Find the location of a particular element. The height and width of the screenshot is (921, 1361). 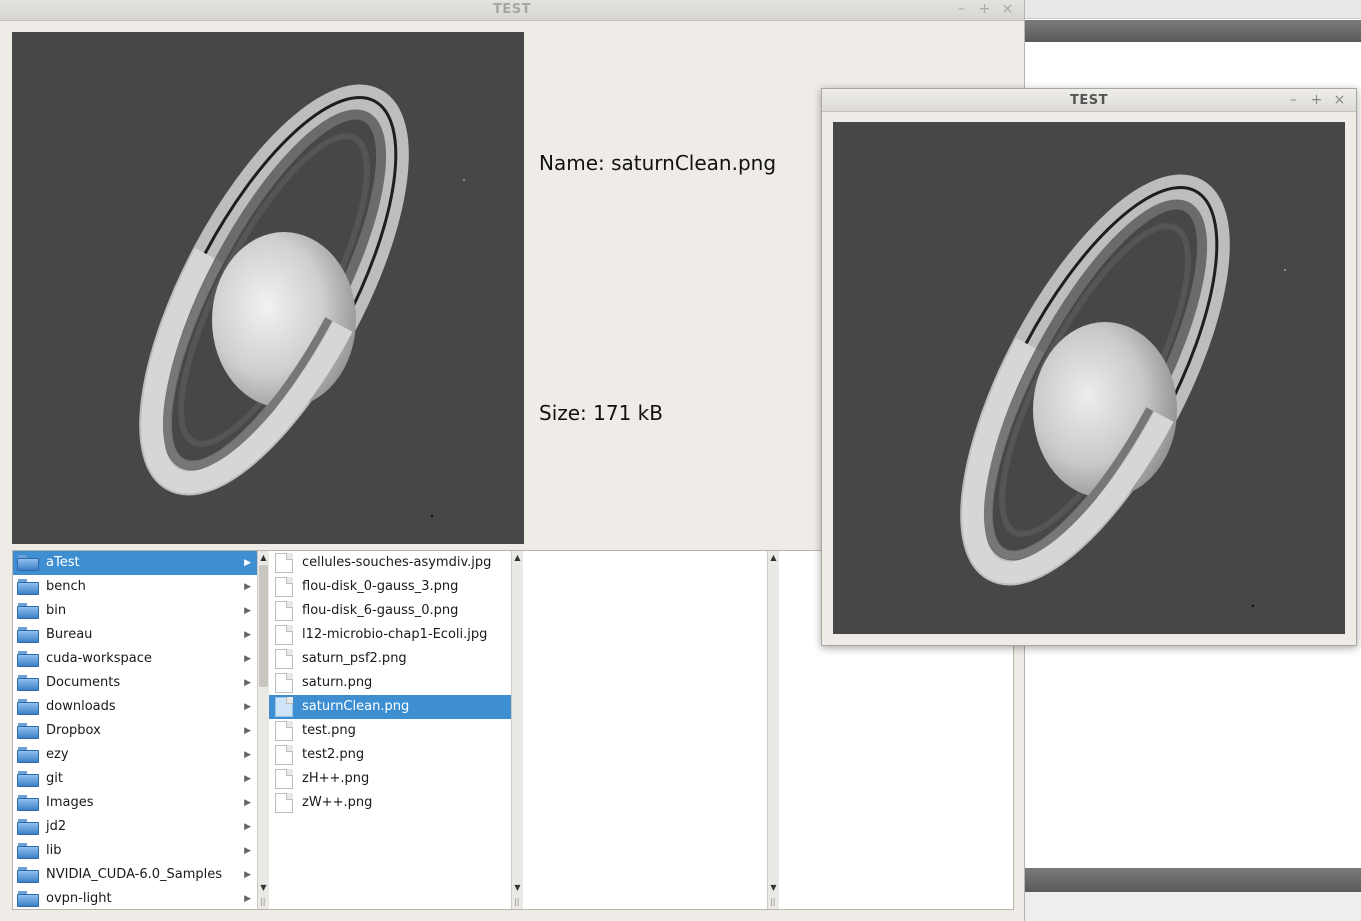

file-item: saturn.png is located at coordinates (390, 683).